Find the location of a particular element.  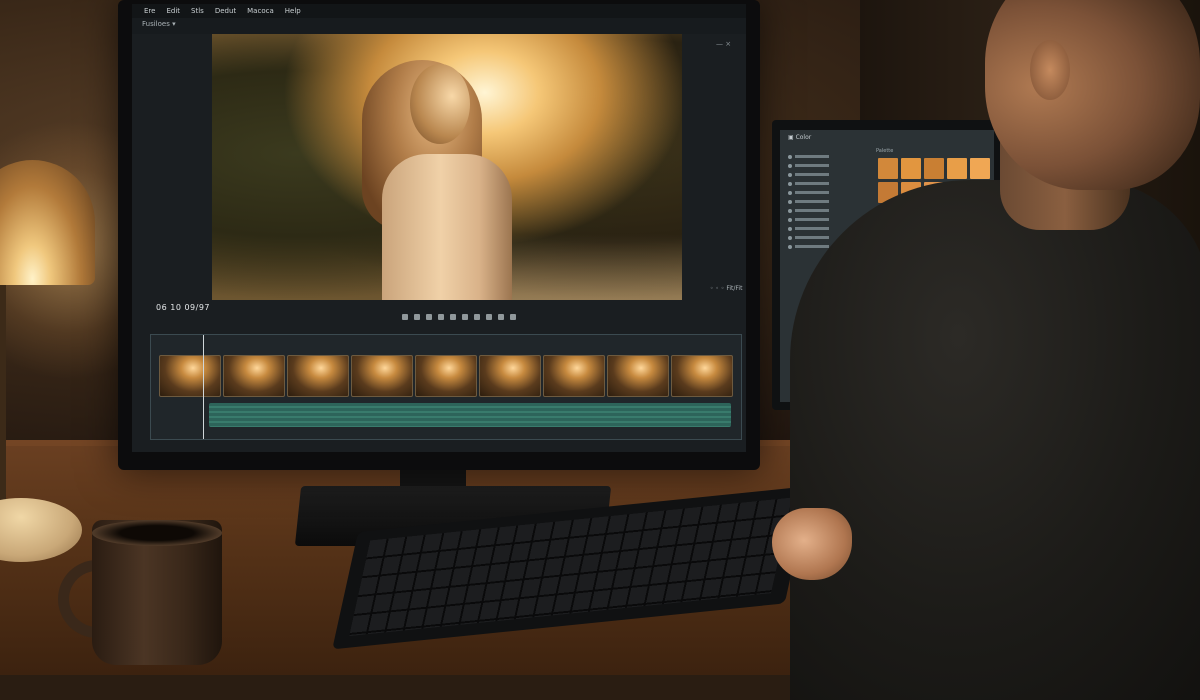

palette-tab: Palette is located at coordinates (884, 151).